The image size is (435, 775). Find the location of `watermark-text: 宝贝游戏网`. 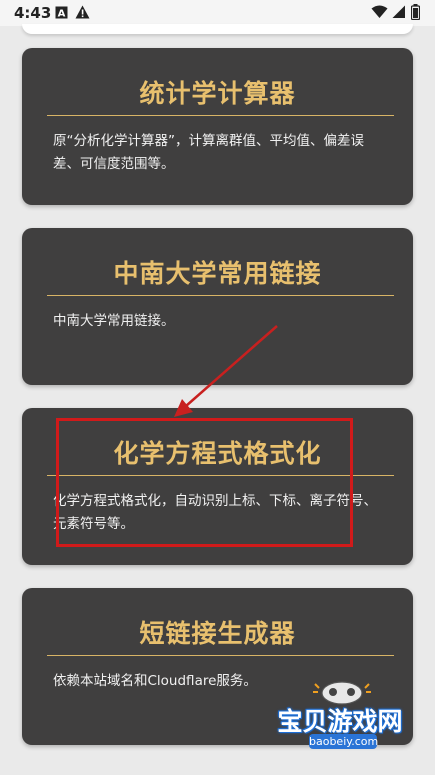

watermark-text: 宝贝游戏网 is located at coordinates (340, 721).